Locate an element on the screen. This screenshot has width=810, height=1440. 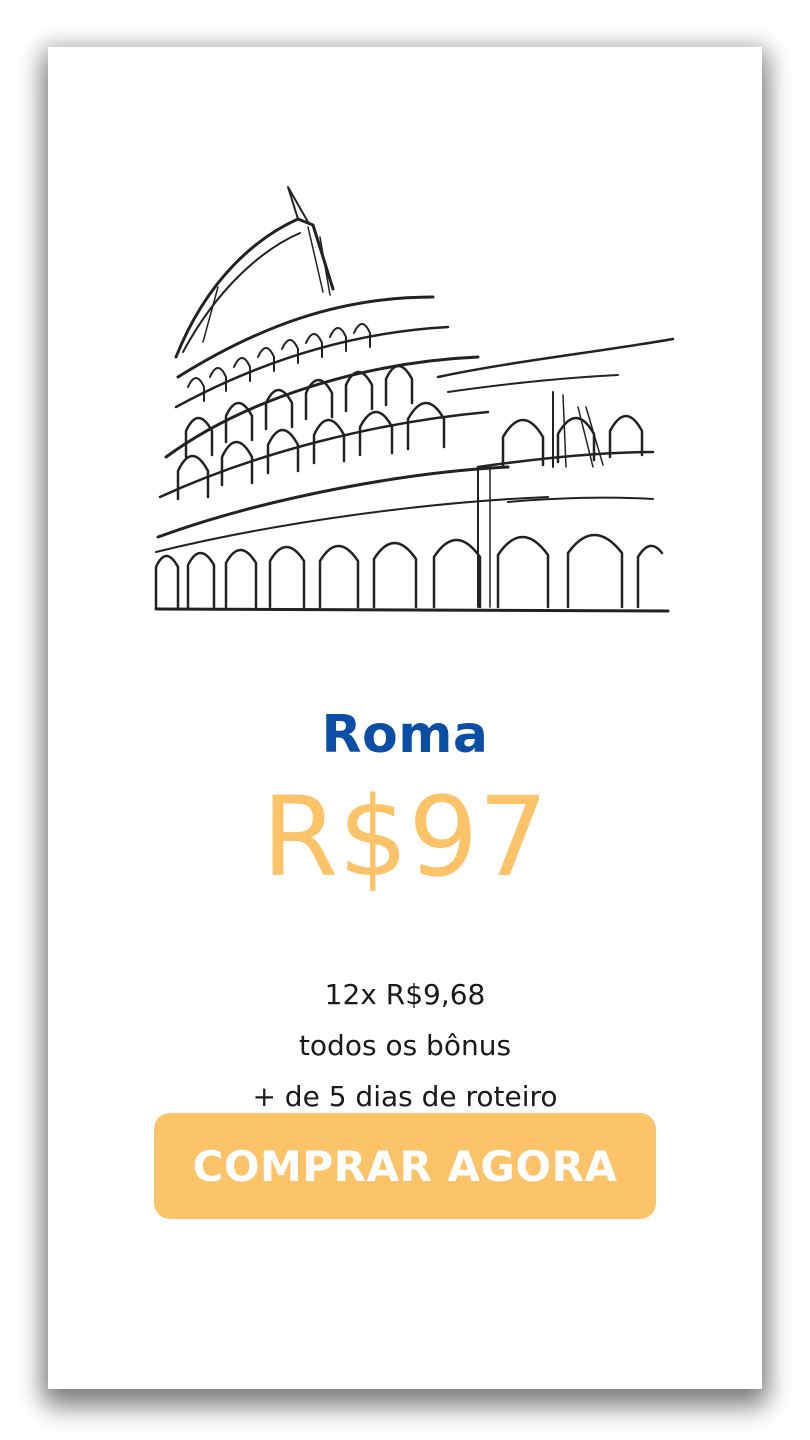
bonus-text: todos os bônus is located at coordinates (405, 1045).